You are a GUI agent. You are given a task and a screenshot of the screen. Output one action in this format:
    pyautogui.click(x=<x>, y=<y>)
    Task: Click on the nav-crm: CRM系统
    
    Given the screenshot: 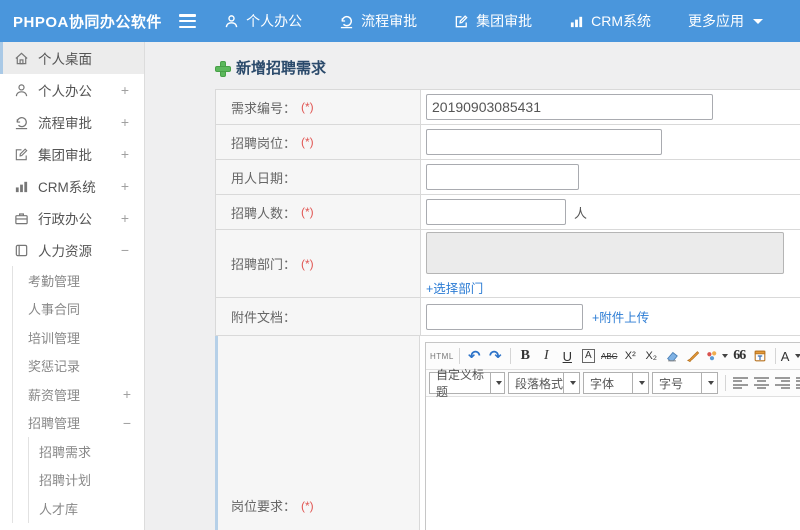 What is the action you would take?
    pyautogui.click(x=610, y=21)
    